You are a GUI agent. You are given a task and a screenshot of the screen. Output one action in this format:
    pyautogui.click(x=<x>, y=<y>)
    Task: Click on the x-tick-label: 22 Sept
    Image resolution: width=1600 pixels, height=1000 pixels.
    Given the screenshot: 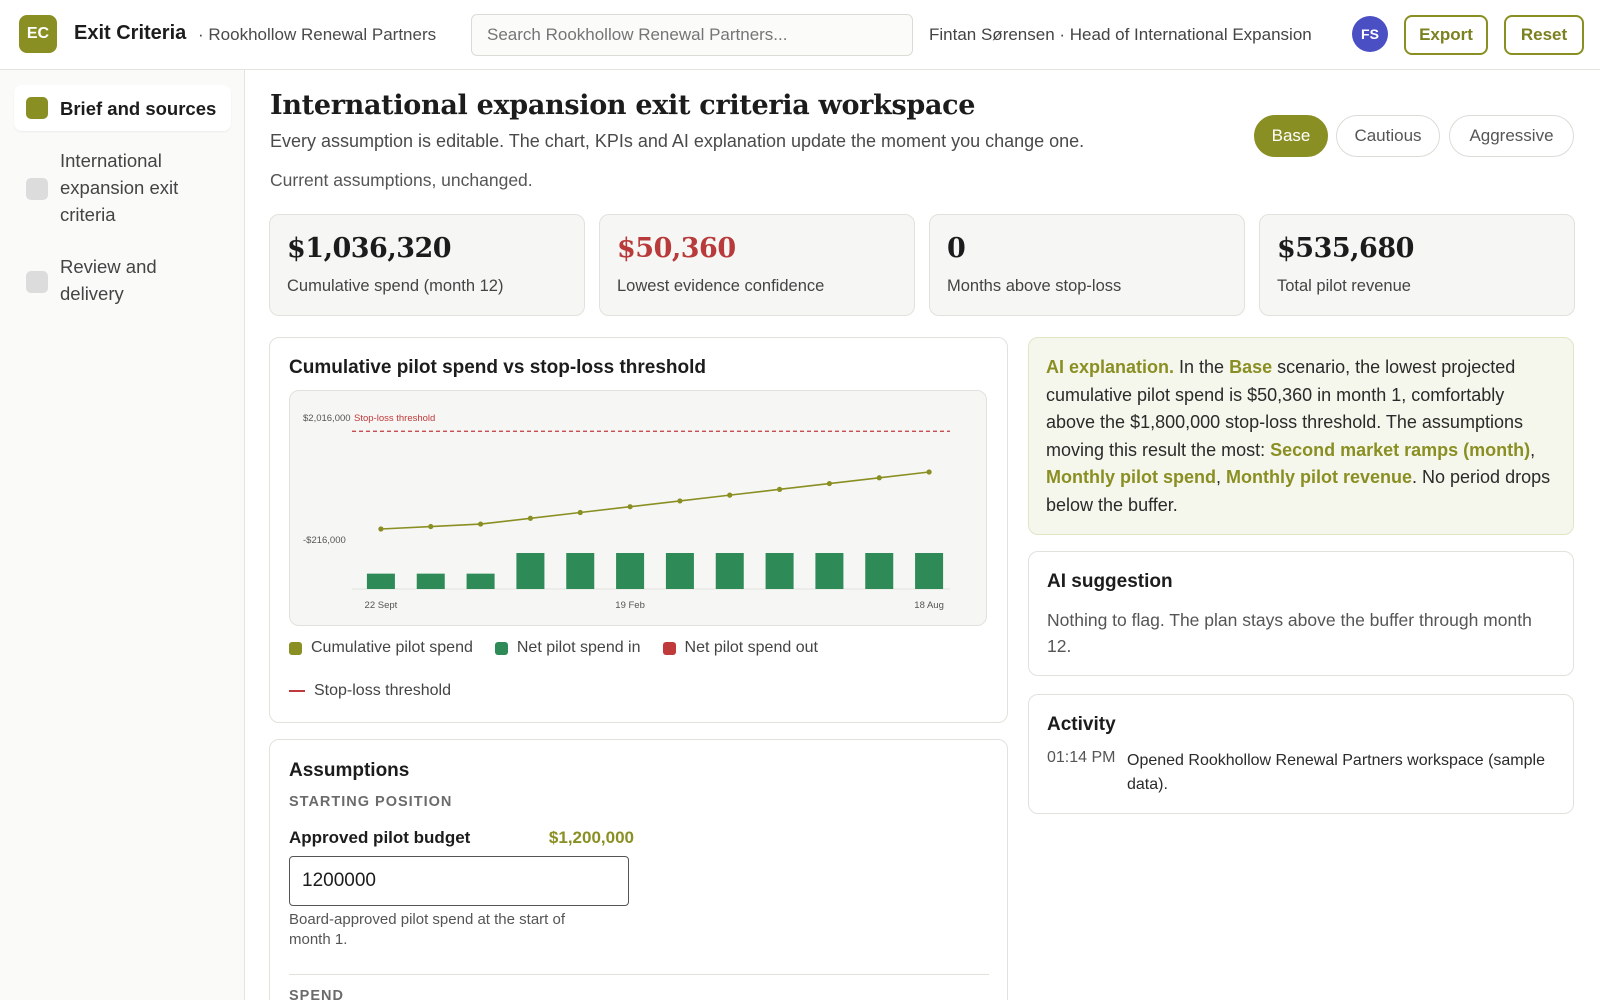 What is the action you would take?
    pyautogui.click(x=381, y=605)
    